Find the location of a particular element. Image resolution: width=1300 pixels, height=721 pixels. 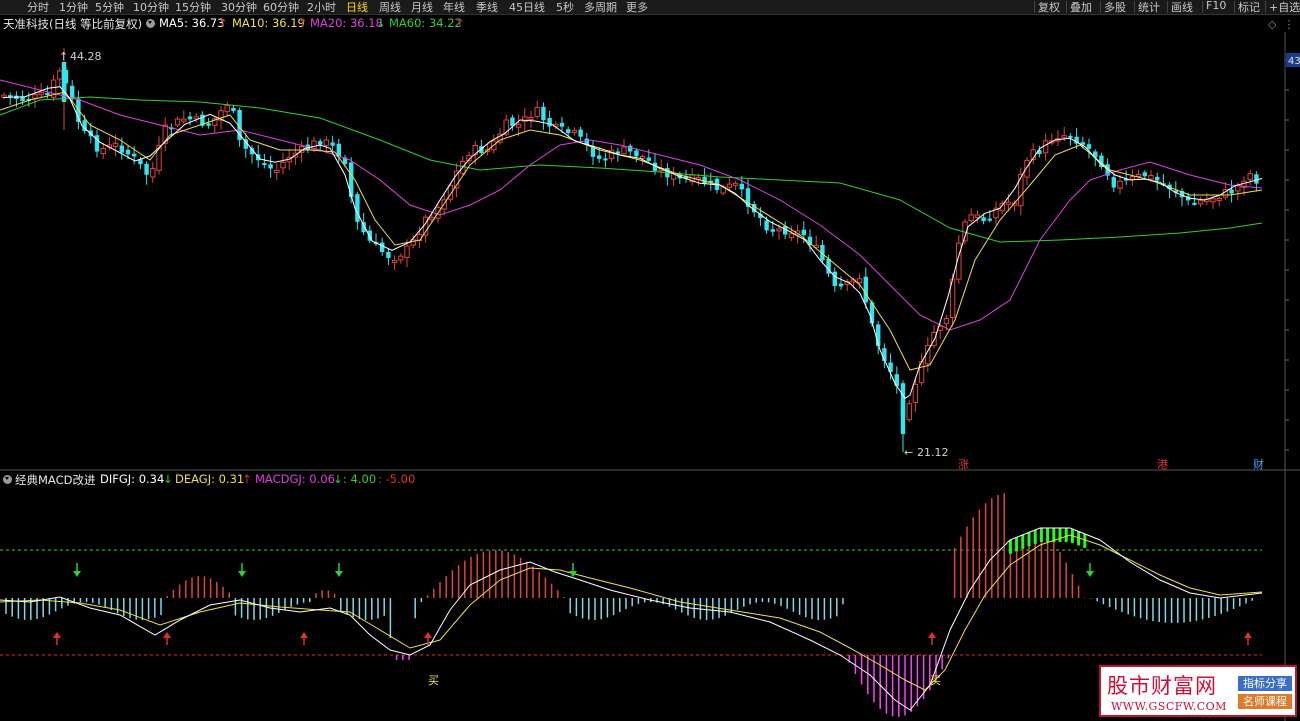

high-price-label: 44.28 is located at coordinates (86, 56).